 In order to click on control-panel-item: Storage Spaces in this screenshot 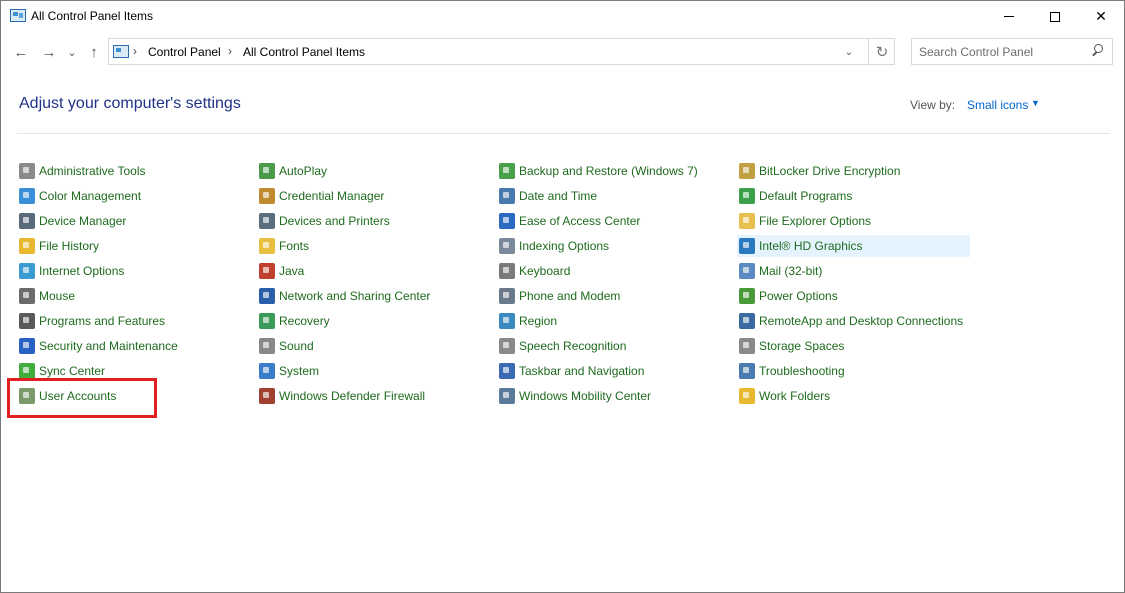, I will do `click(853, 346)`.